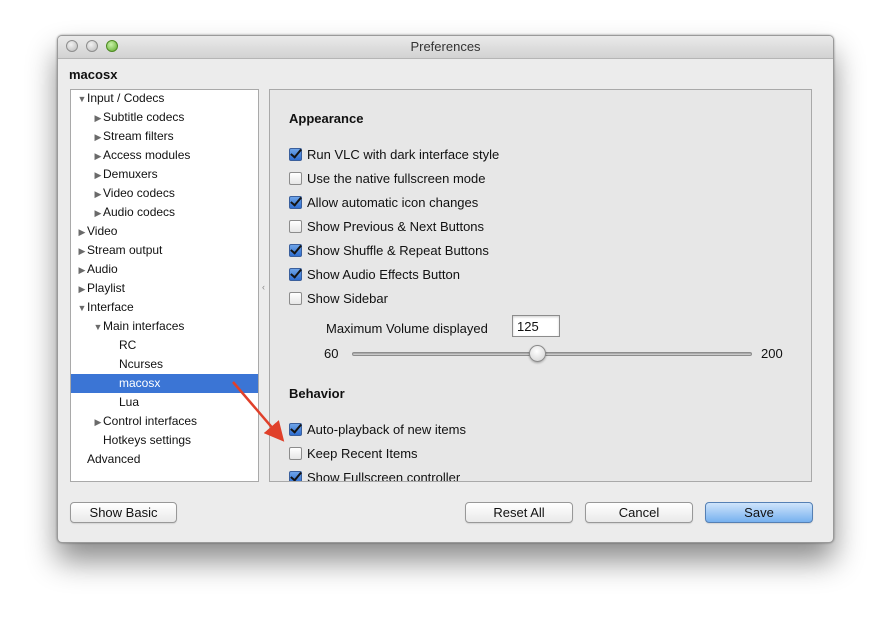  What do you see at coordinates (258, 411) in the screenshot?
I see `annotation-arrow-icon` at bounding box center [258, 411].